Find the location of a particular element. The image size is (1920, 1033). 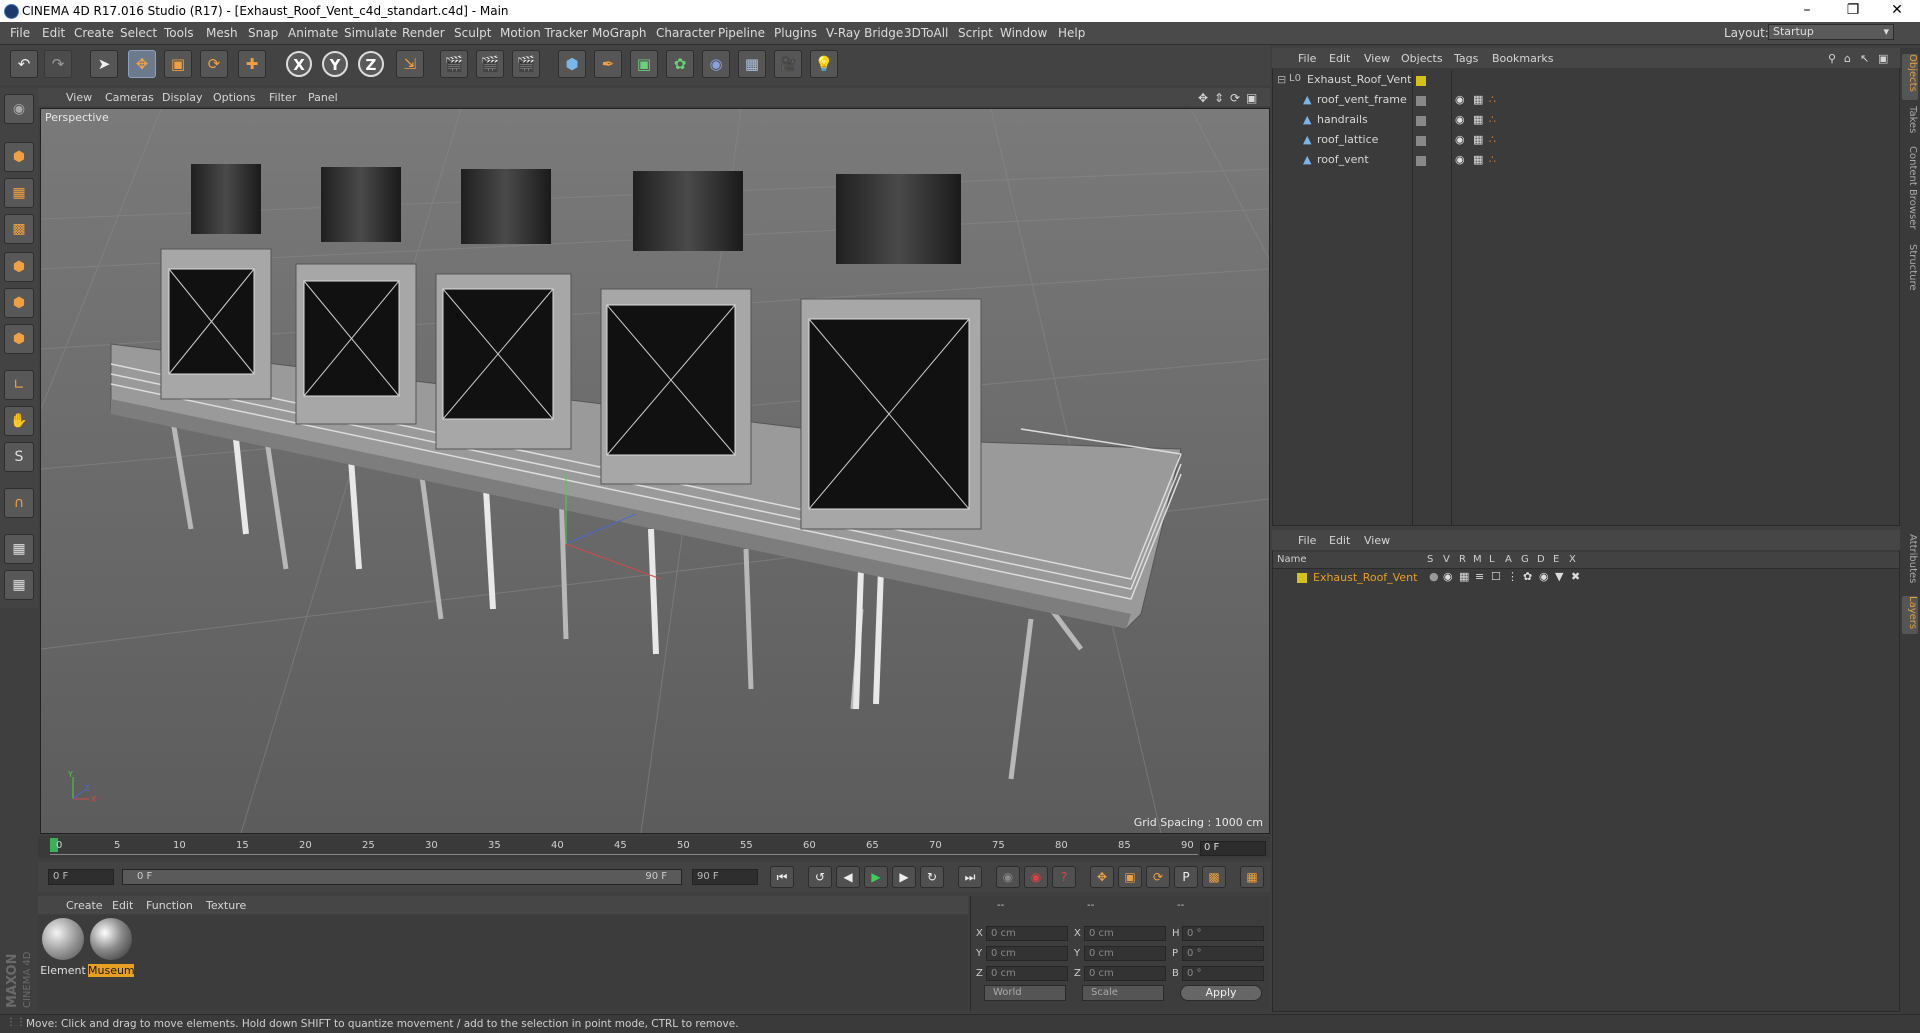

menu-window: Window is located at coordinates (1023, 33).